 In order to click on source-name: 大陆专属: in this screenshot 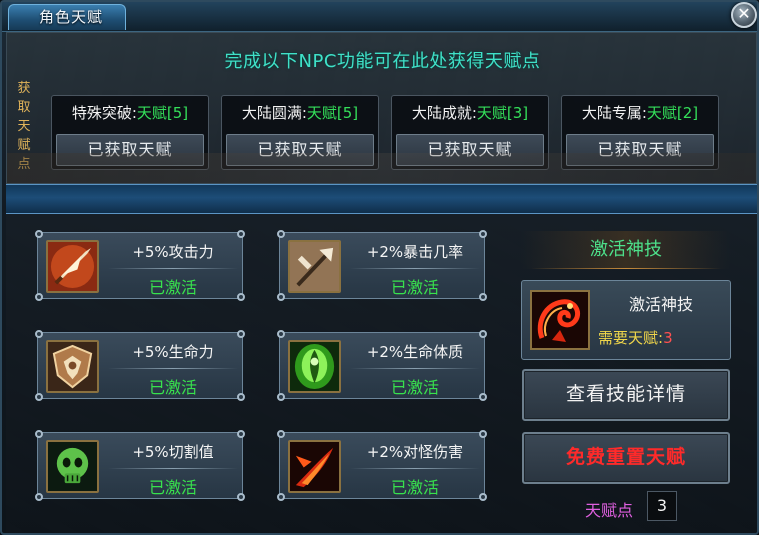, I will do `click(614, 113)`.